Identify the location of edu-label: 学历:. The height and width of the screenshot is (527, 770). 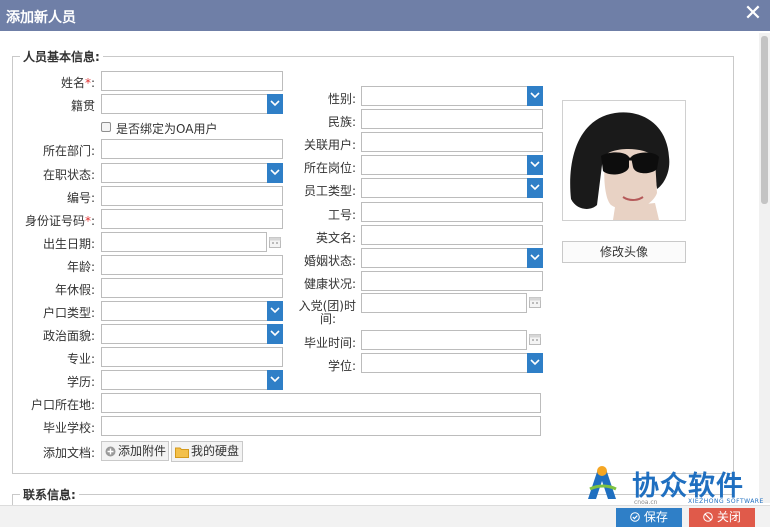
(80, 382).